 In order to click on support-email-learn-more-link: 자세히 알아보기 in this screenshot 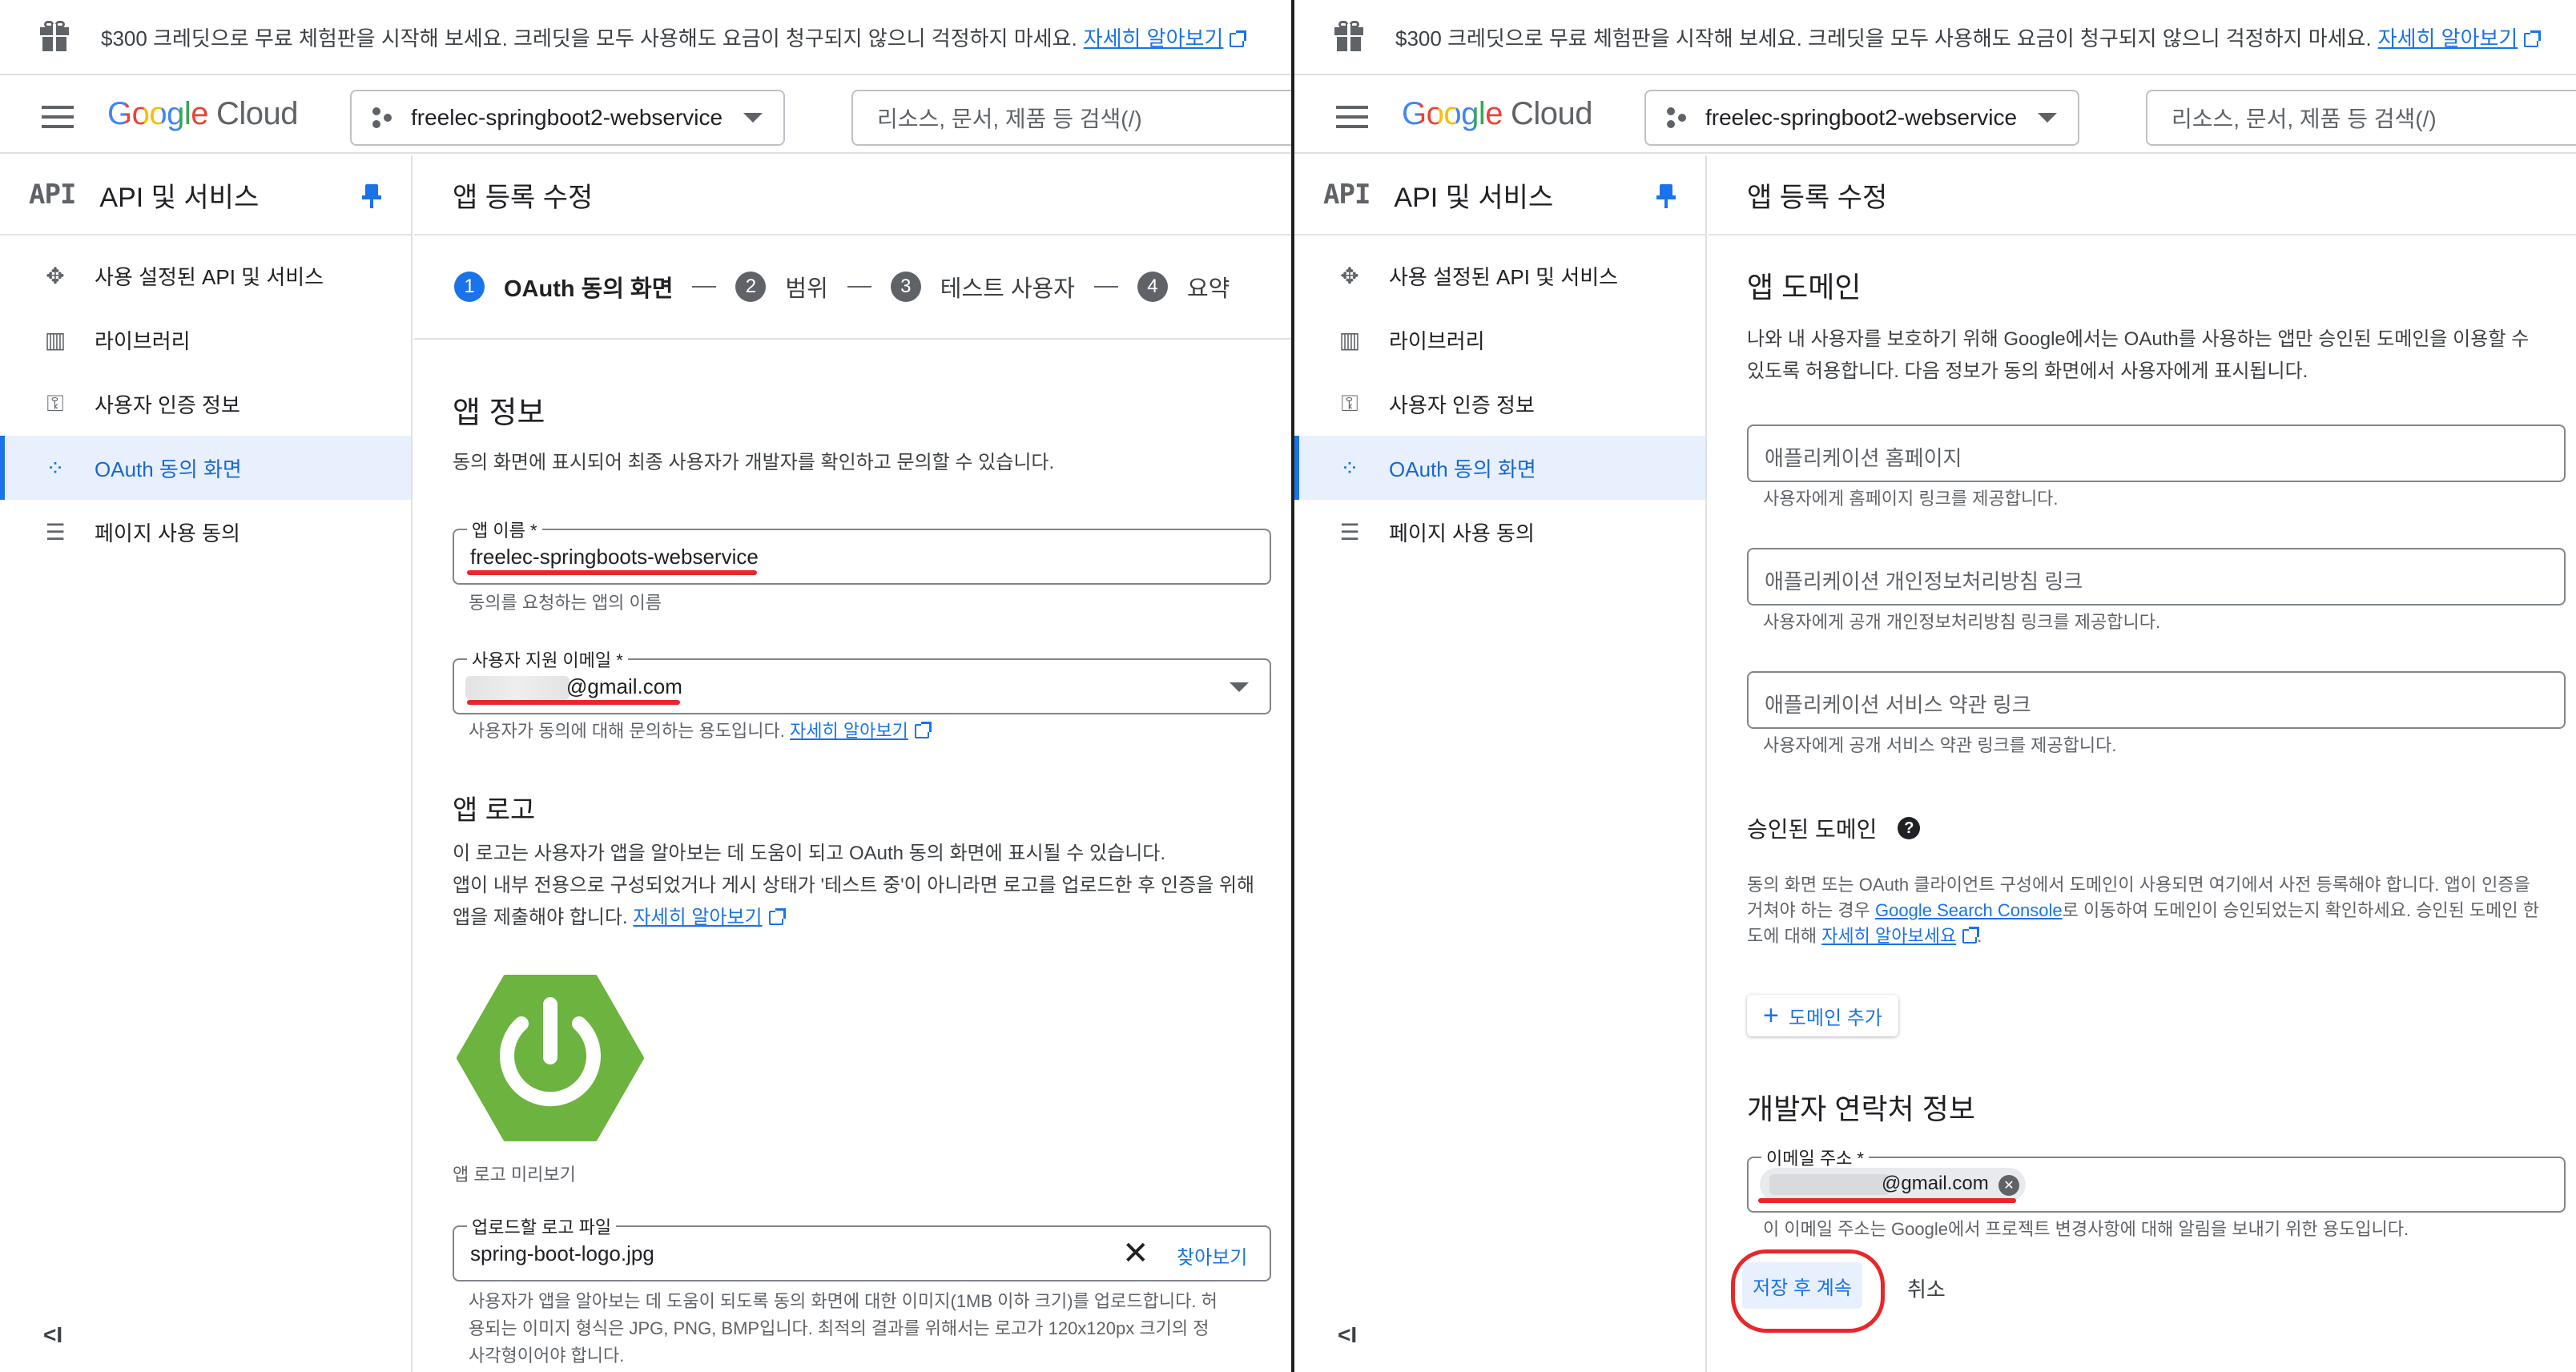, I will do `click(849, 731)`.